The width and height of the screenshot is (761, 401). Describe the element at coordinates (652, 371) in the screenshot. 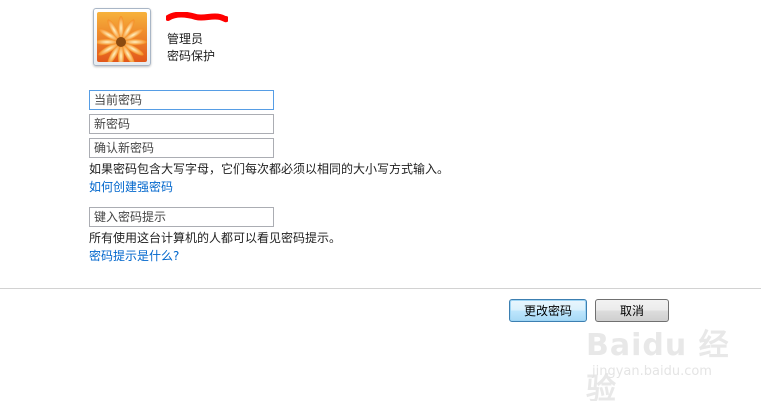

I see `watermark-url: jingyan.baidu.com` at that location.